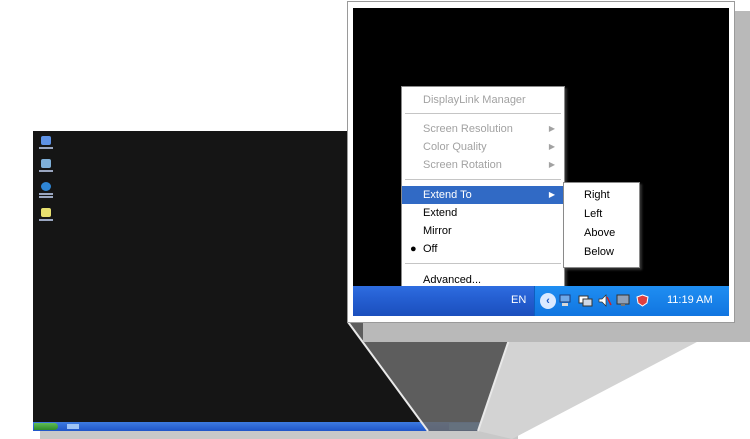 The width and height of the screenshot is (750, 439). I want to click on documents-icon, so click(46, 165).